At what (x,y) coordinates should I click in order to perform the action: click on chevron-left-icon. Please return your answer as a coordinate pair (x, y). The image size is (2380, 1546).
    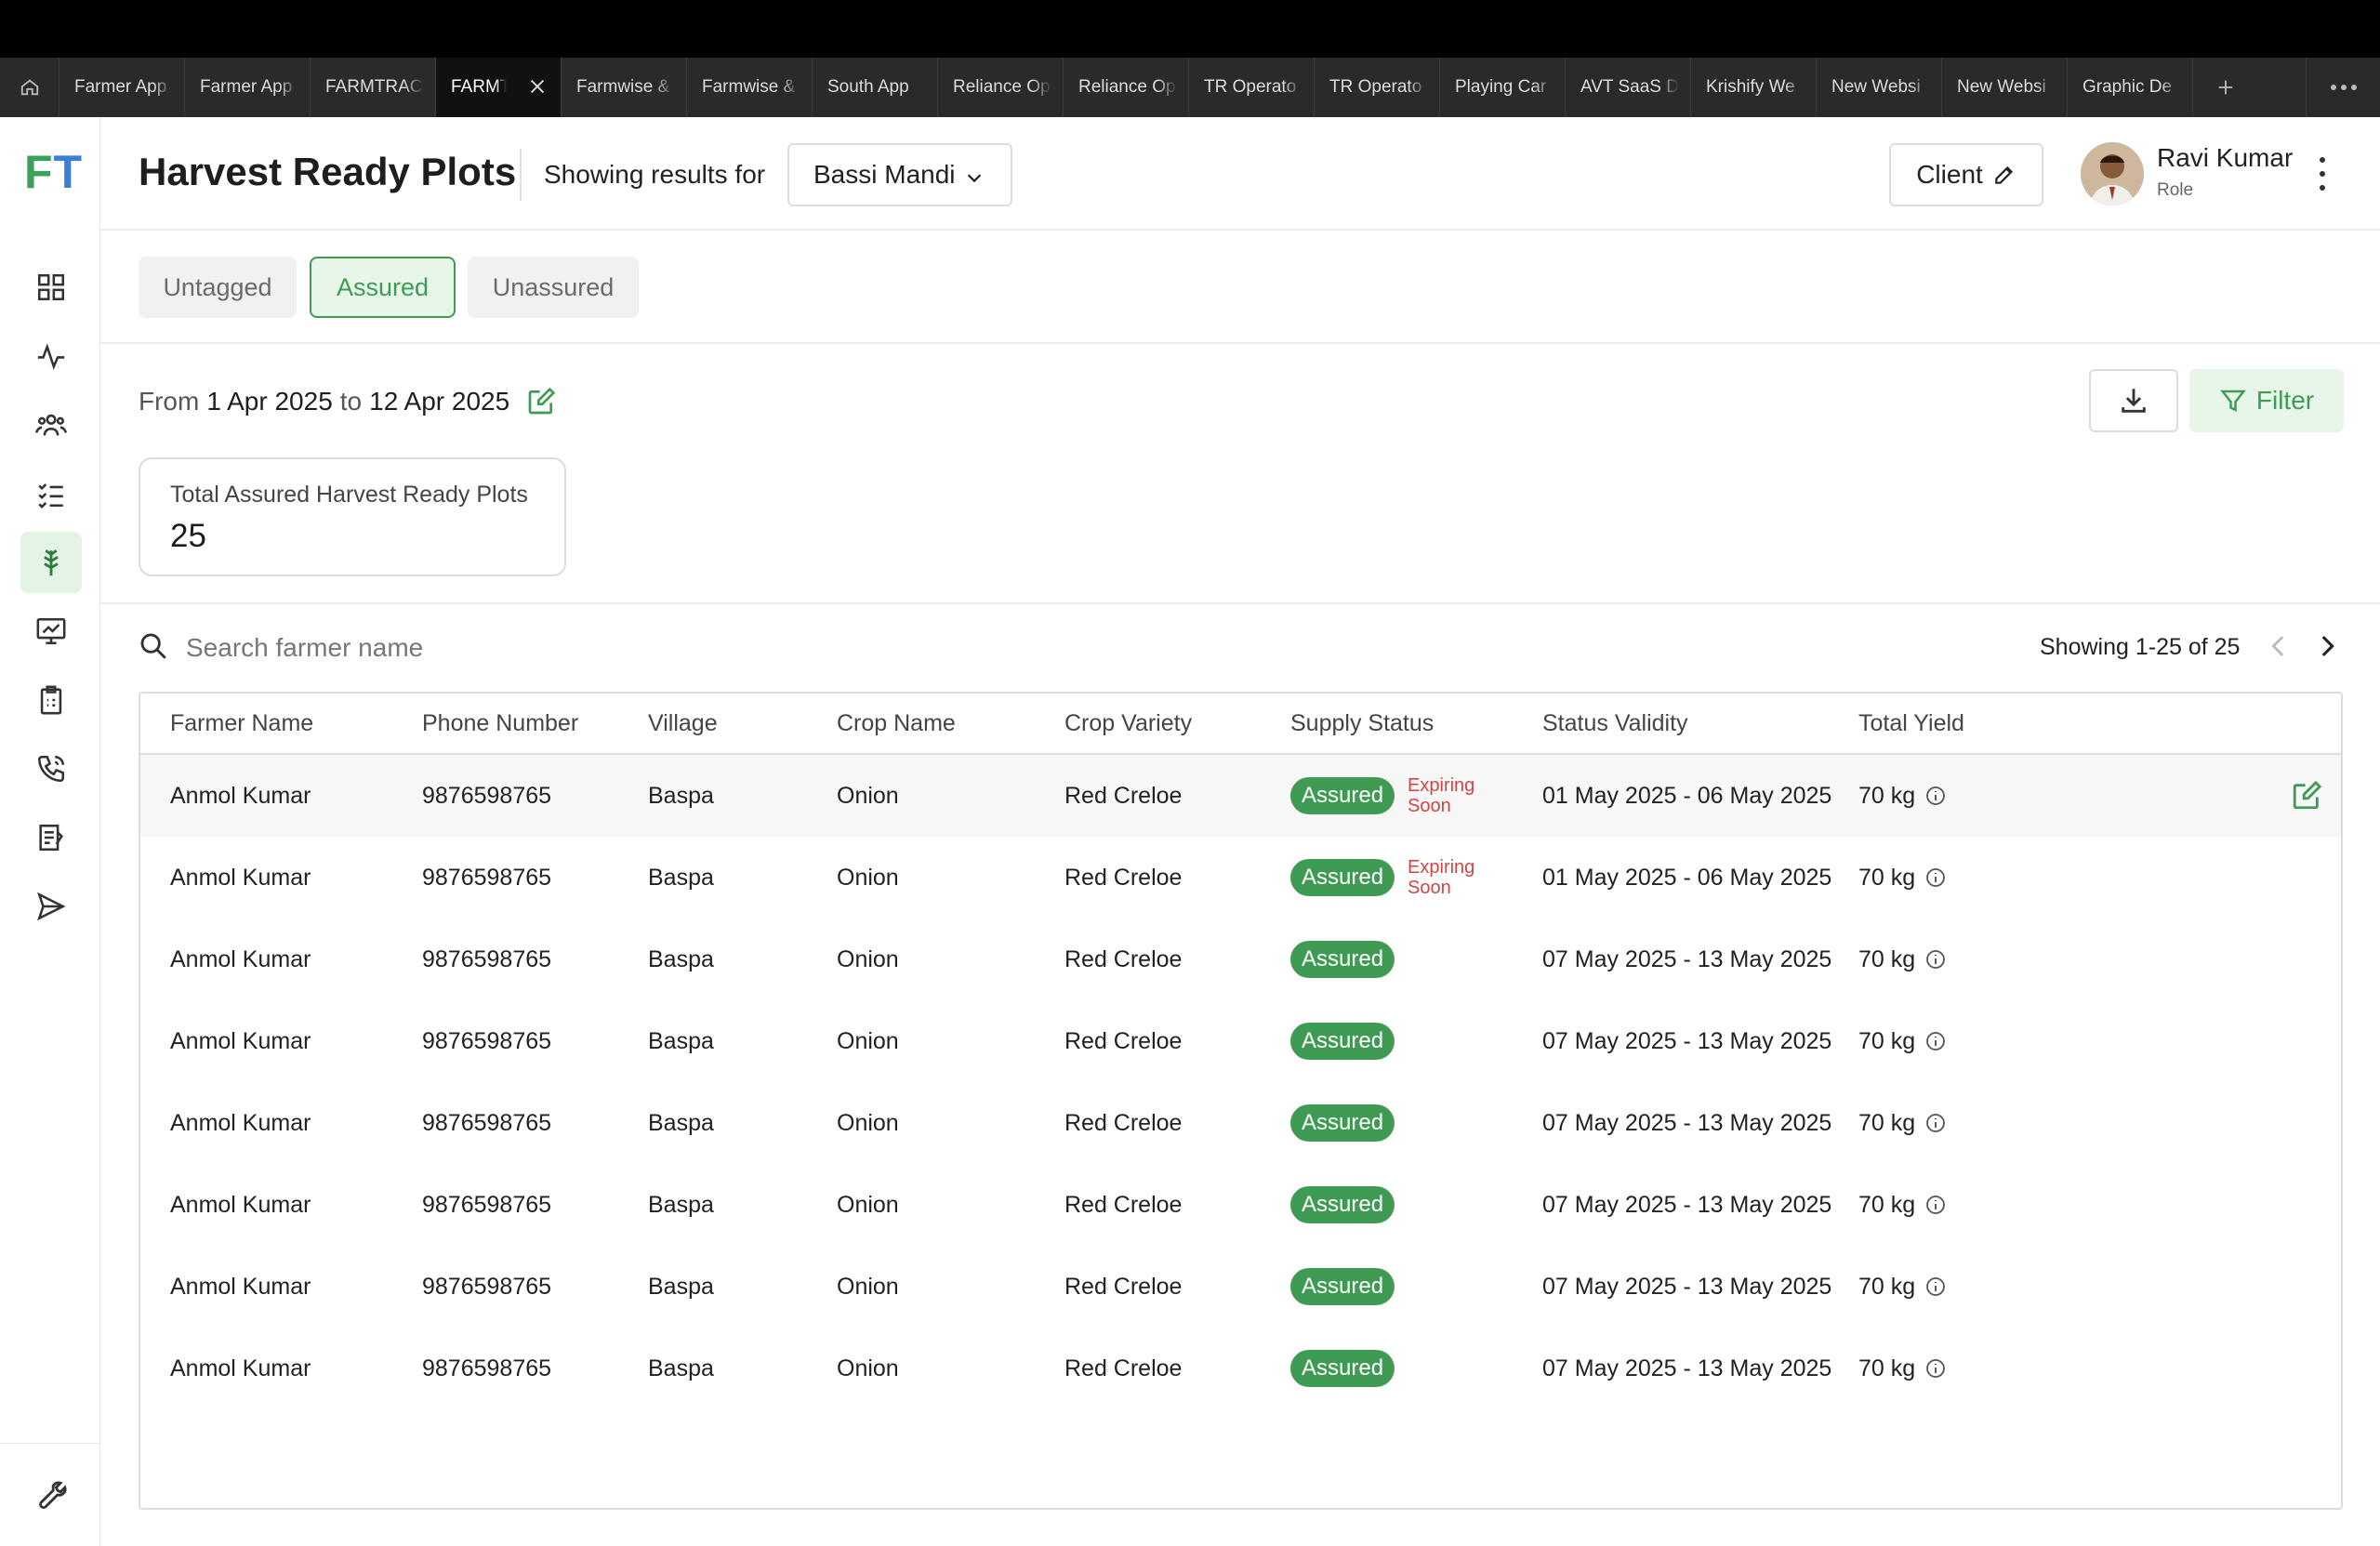
    Looking at the image, I should click on (2278, 646).